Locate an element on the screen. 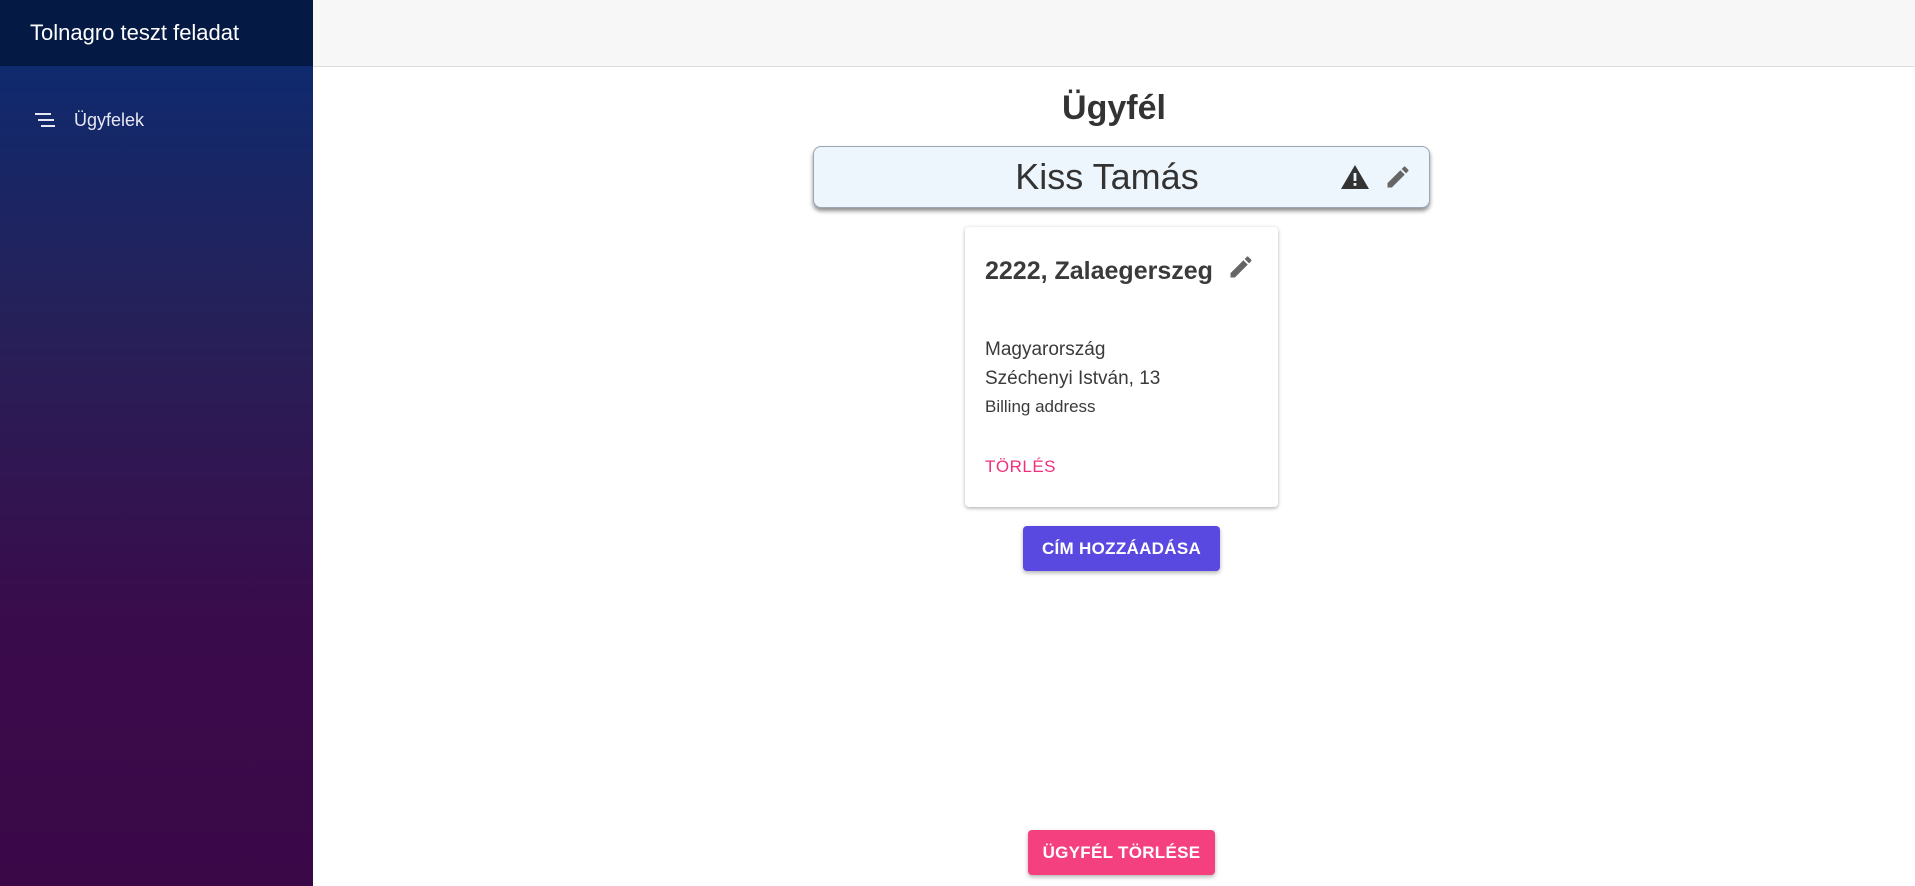 This screenshot has width=1915, height=886. address-title: 2222, Zalaegerszeg is located at coordinates (1099, 271).